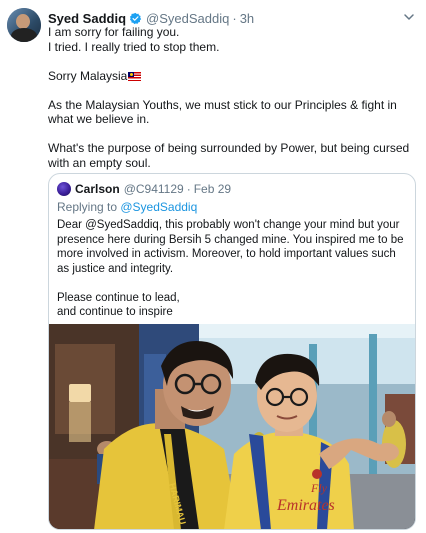 The height and width of the screenshot is (533, 426). What do you see at coordinates (234, 76) in the screenshot?
I see `tweet-line: Sorry Malaysia` at bounding box center [234, 76].